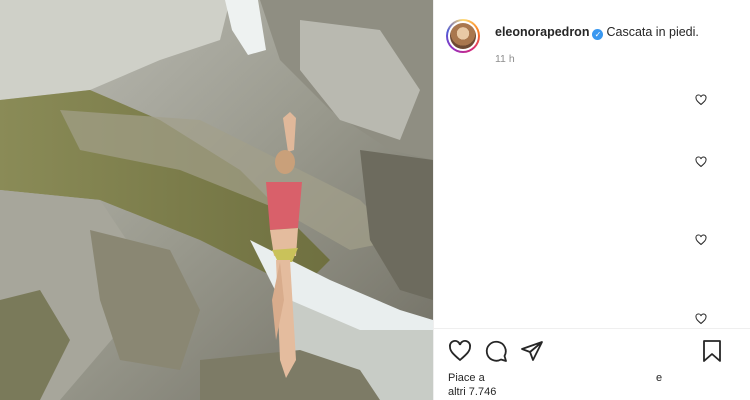 The width and height of the screenshot is (750, 400). Describe the element at coordinates (505, 59) in the screenshot. I see `post-timestamp: 11 h` at that location.